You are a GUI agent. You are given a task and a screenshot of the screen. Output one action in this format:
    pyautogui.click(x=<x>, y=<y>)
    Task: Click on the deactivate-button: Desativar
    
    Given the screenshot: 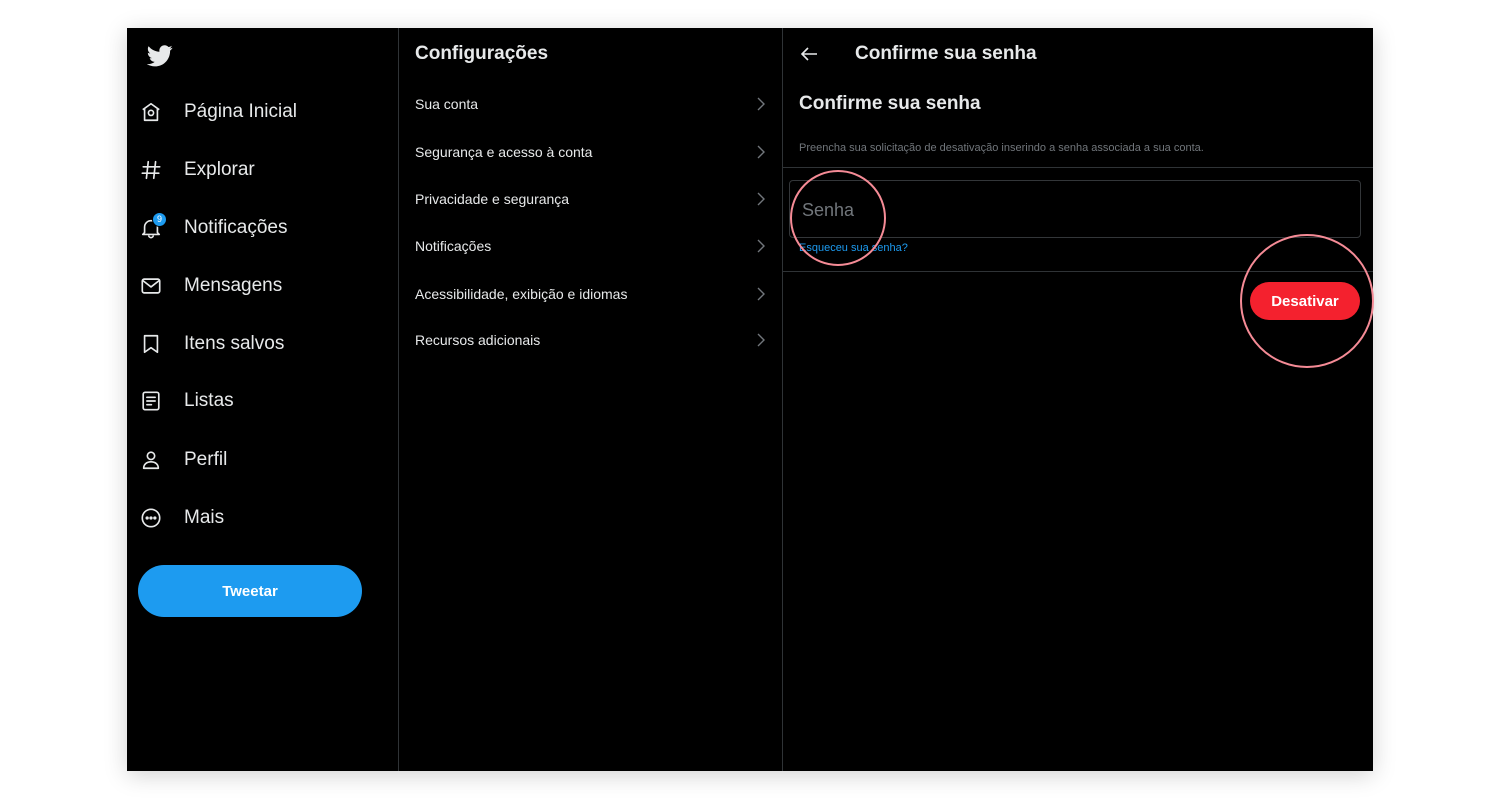 What is the action you would take?
    pyautogui.click(x=1305, y=301)
    